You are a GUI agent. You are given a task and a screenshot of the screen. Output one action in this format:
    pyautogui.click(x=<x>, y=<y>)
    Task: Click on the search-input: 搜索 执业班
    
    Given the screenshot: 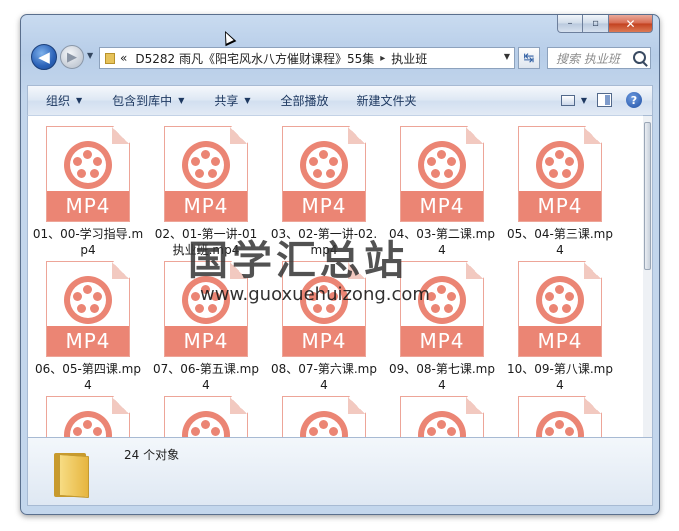 What is the action you would take?
    pyautogui.click(x=599, y=58)
    